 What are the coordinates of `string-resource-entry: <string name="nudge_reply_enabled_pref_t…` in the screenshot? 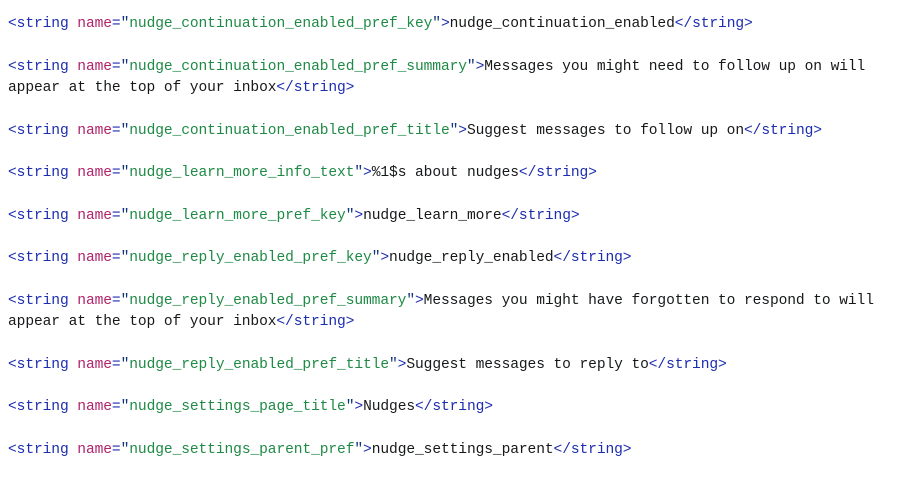 It's located at (453, 366).